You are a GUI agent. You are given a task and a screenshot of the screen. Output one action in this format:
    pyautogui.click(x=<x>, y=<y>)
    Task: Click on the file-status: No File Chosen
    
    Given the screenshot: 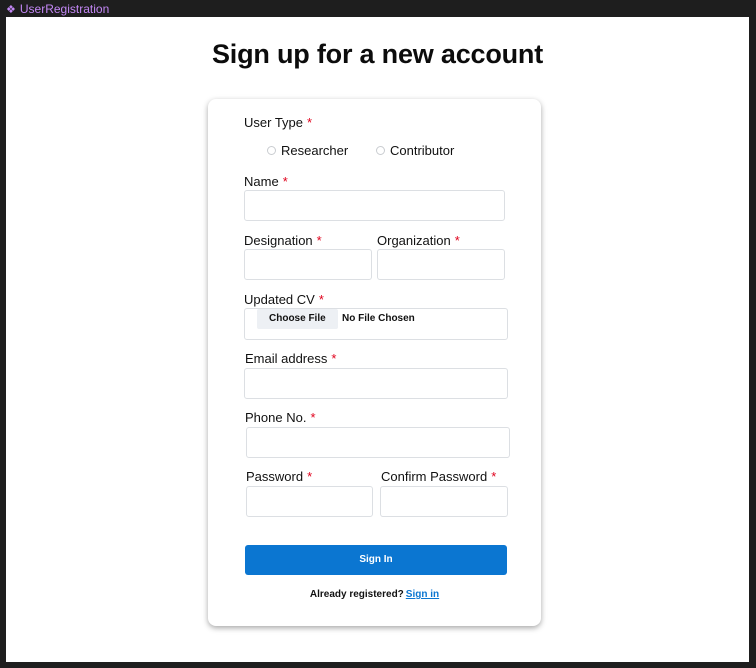 What is the action you would take?
    pyautogui.click(x=378, y=318)
    